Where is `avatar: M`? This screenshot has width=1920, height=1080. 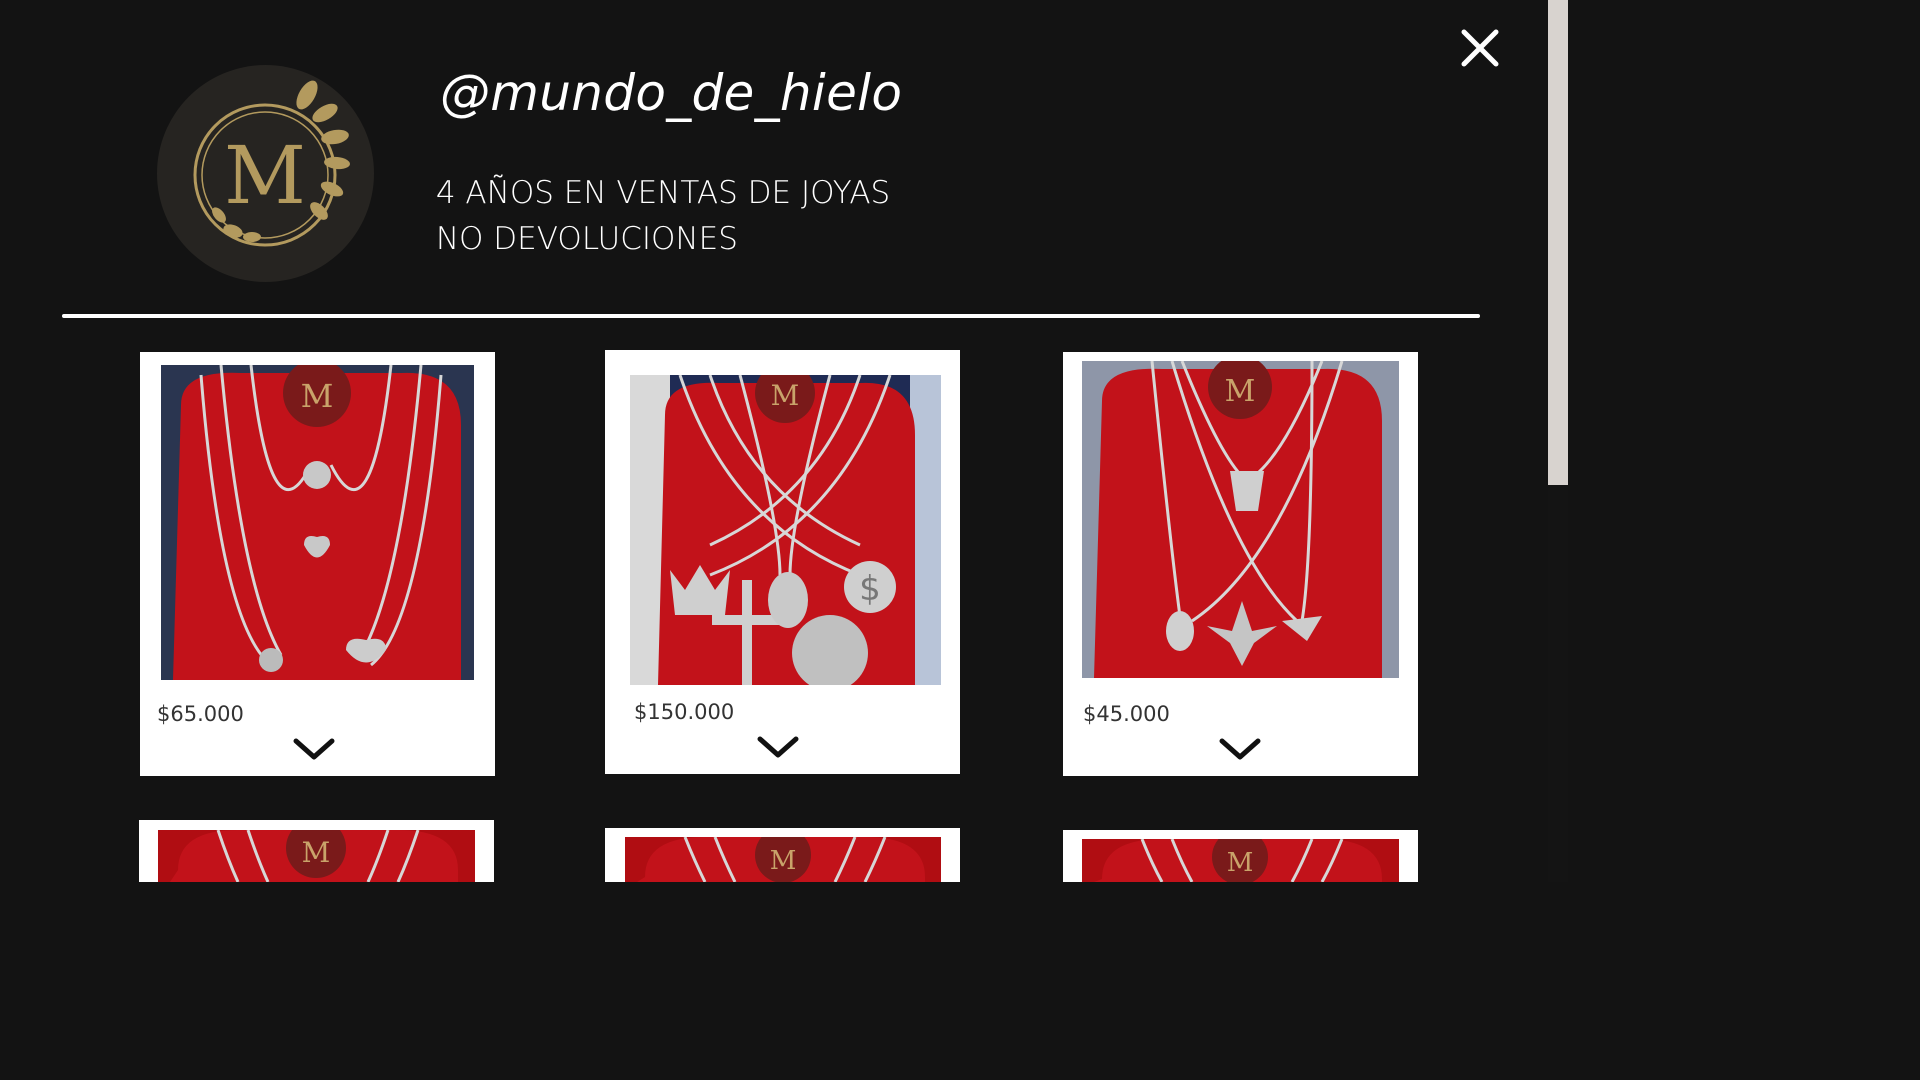
avatar: M is located at coordinates (265, 173).